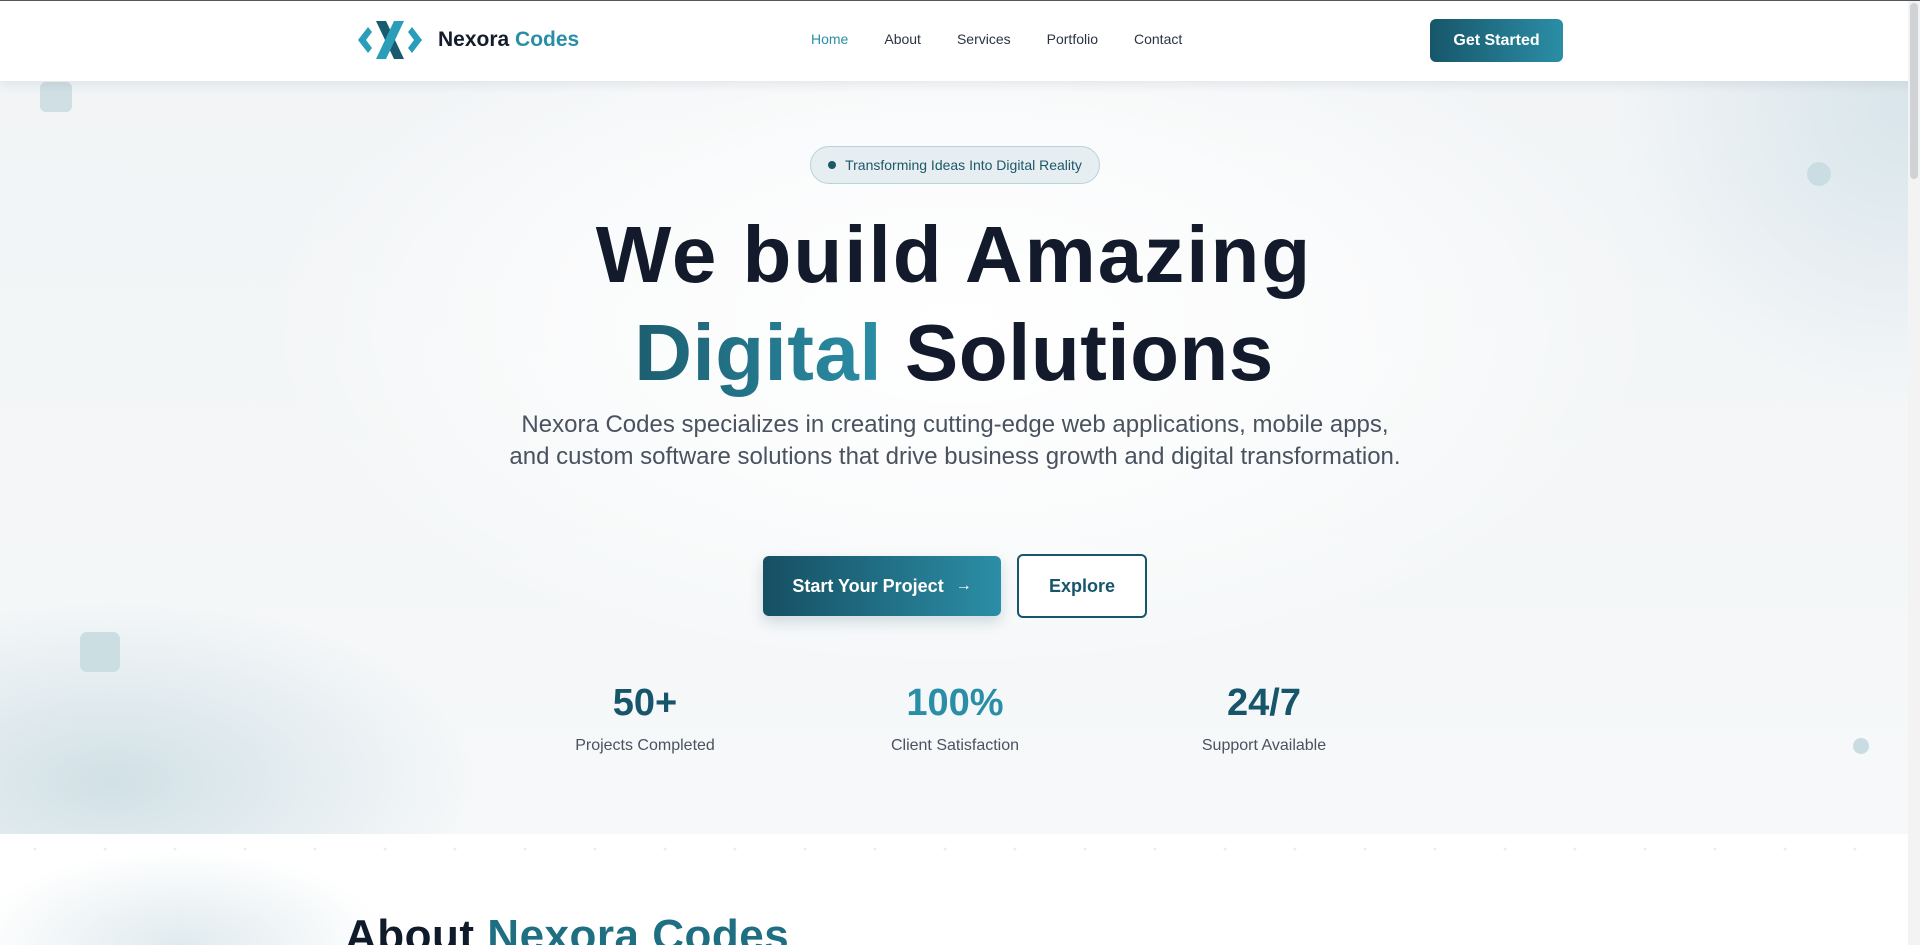 Image resolution: width=1920 pixels, height=945 pixels. What do you see at coordinates (1264, 703) in the screenshot?
I see `stat-value: 24/7` at bounding box center [1264, 703].